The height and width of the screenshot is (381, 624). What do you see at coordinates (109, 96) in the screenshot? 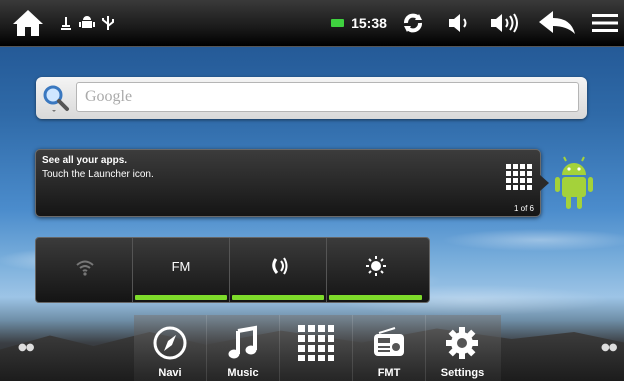
I see `search-placeholder: Google` at bounding box center [109, 96].